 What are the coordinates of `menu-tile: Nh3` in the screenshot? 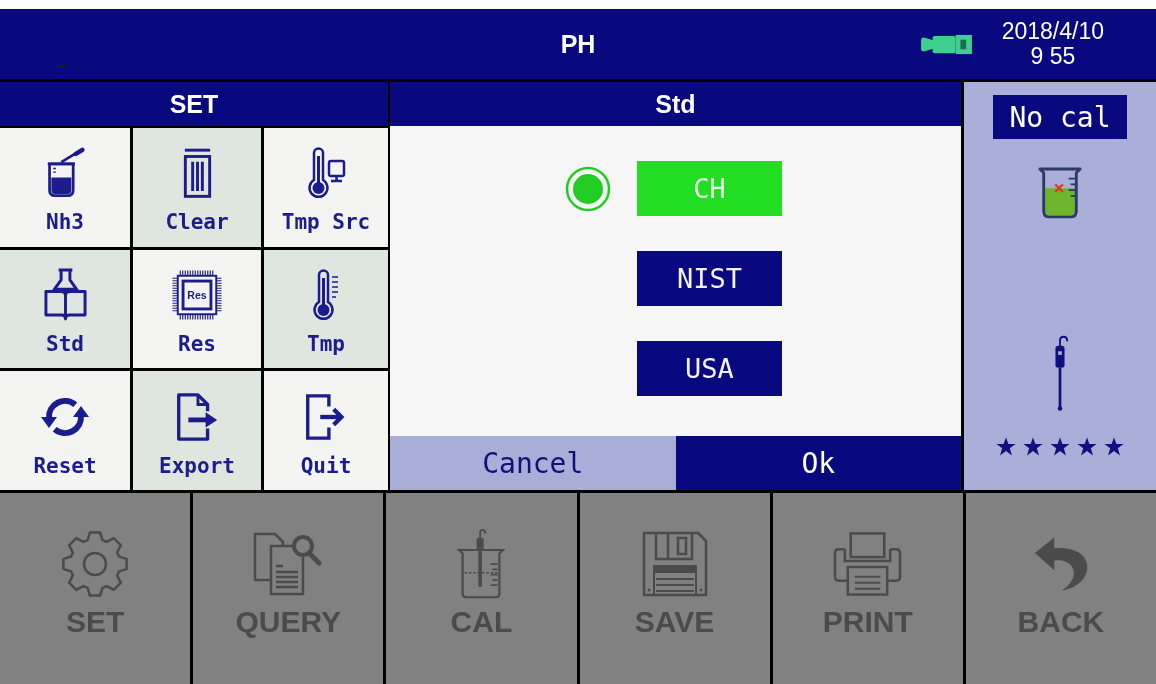 It's located at (65, 187).